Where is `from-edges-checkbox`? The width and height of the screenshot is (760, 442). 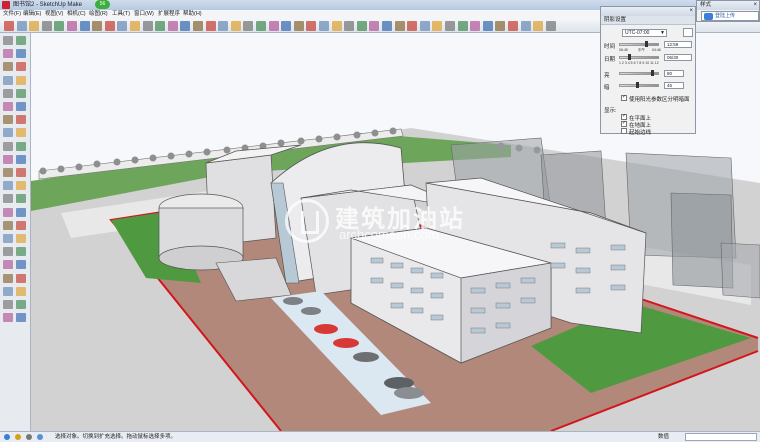
from-edges-checkbox is located at coordinates (624, 131).